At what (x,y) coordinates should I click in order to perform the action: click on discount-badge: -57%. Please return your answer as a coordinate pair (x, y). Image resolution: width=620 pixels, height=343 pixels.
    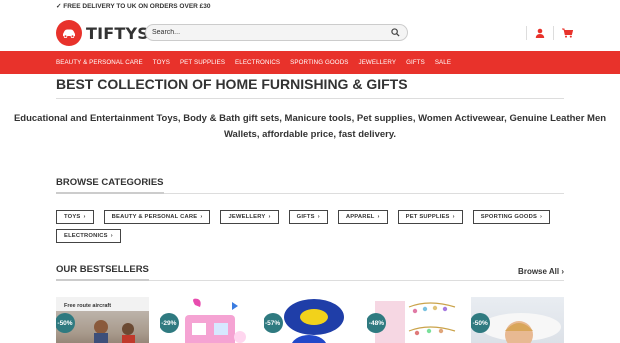
    Looking at the image, I should click on (273, 323).